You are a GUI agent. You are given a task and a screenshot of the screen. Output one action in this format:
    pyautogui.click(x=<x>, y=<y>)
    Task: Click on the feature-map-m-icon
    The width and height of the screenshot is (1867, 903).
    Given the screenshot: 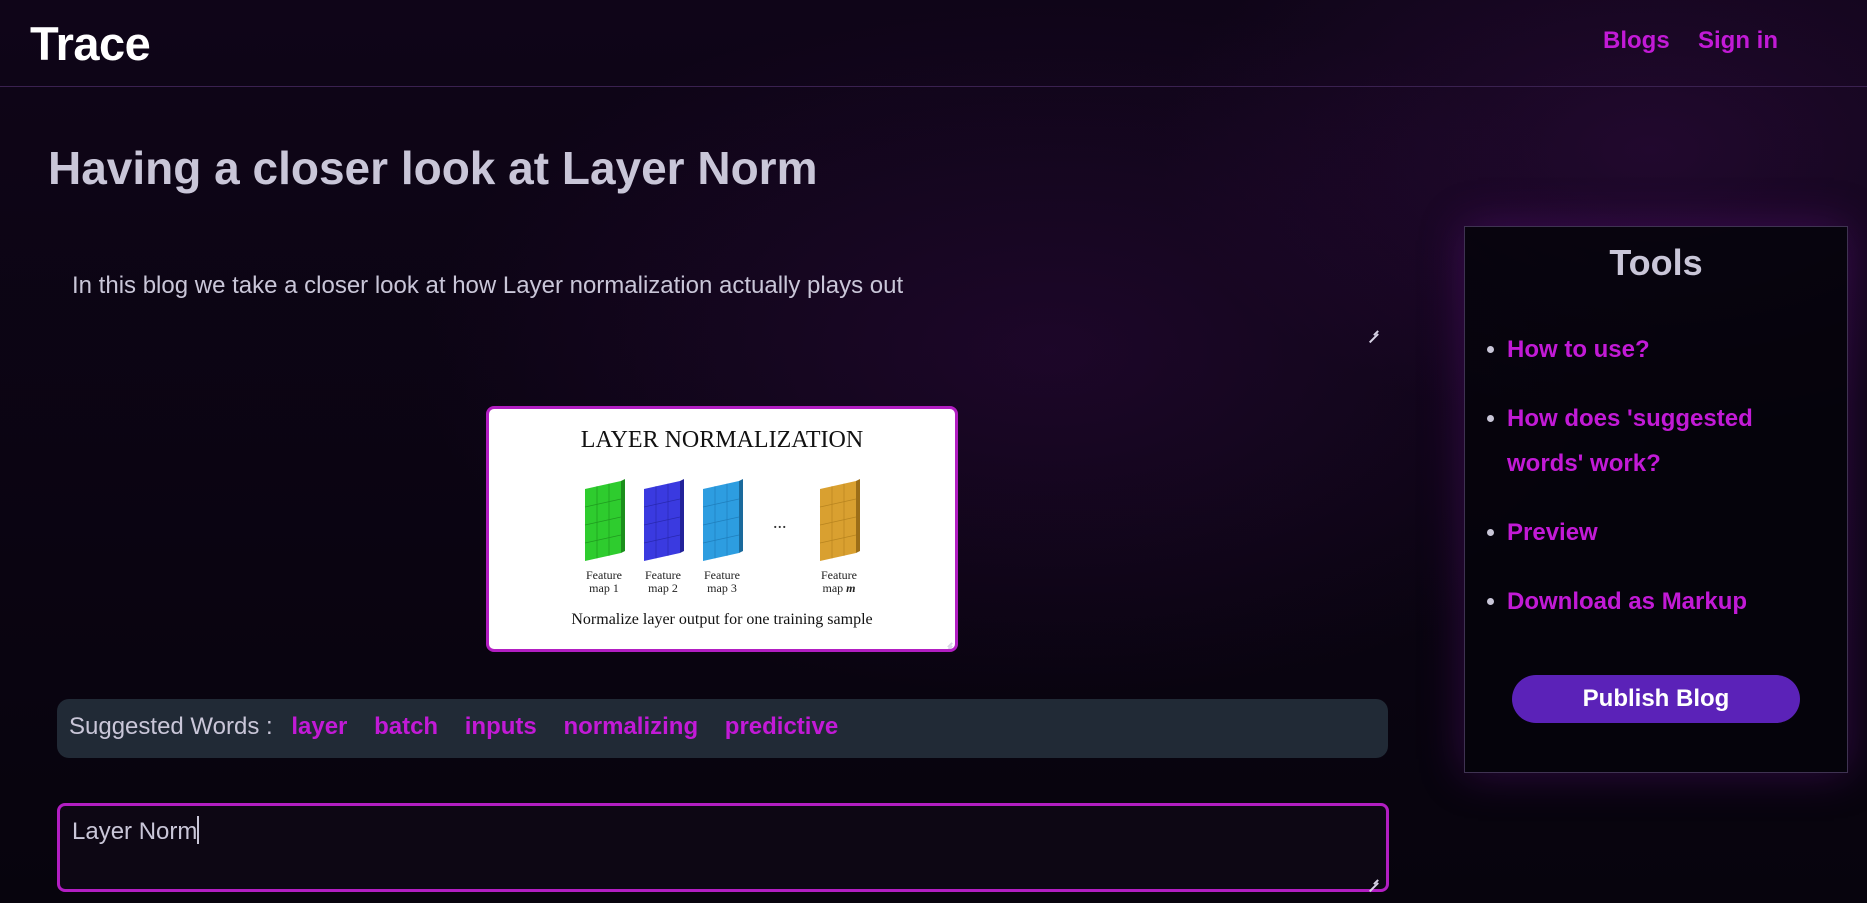 What is the action you would take?
    pyautogui.click(x=839, y=520)
    